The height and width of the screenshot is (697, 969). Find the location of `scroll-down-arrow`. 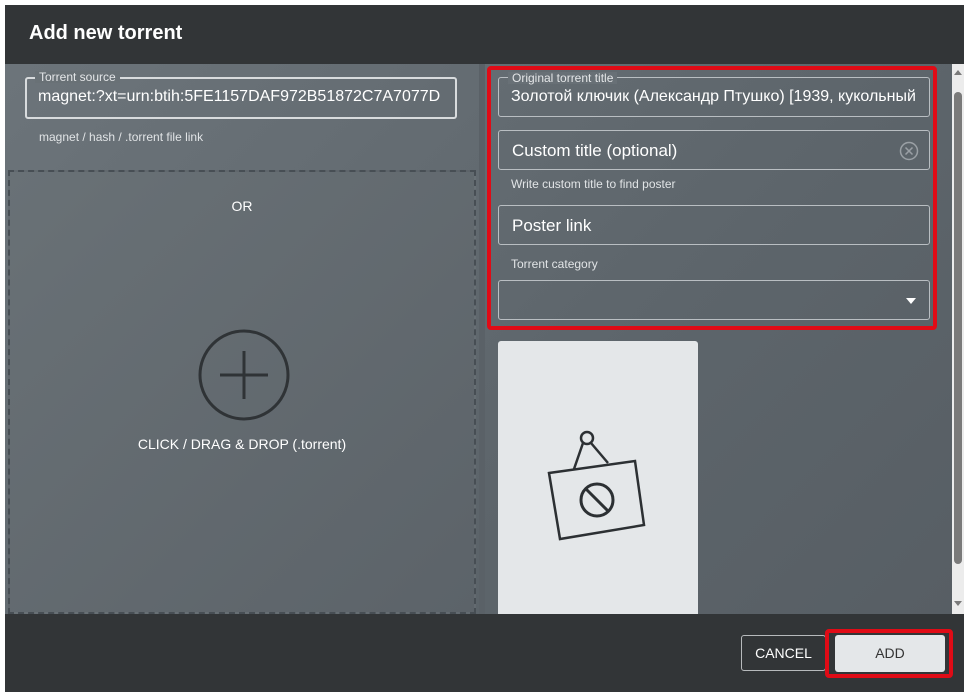

scroll-down-arrow is located at coordinates (958, 603).